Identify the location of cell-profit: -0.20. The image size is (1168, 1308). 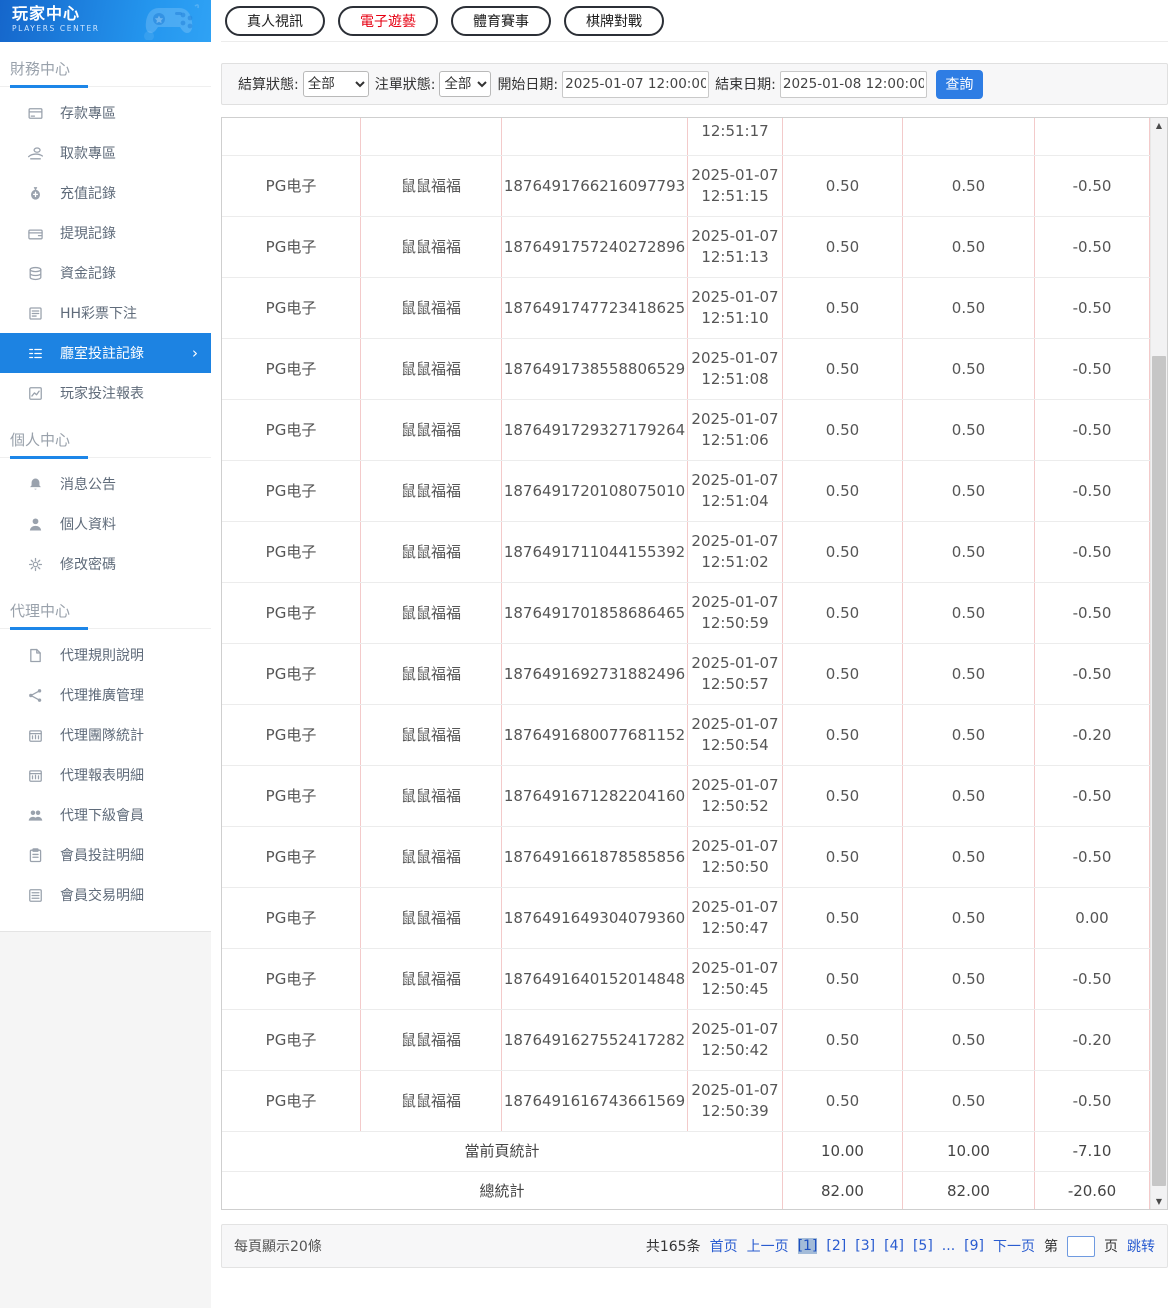
(1092, 1040).